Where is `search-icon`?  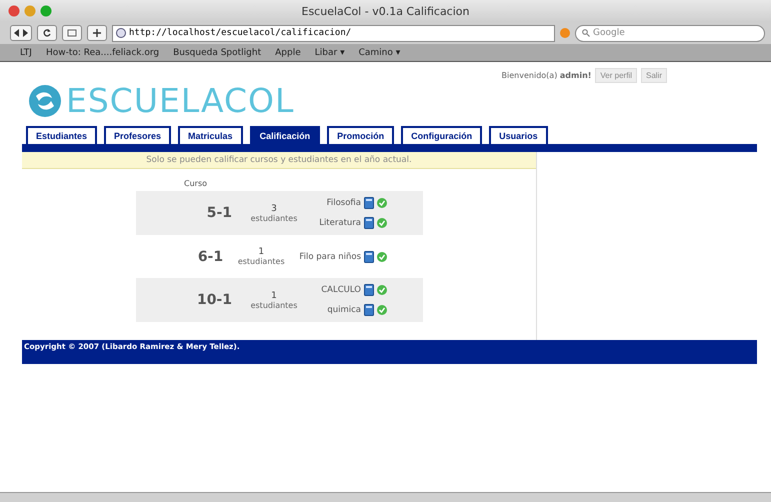 search-icon is located at coordinates (586, 33).